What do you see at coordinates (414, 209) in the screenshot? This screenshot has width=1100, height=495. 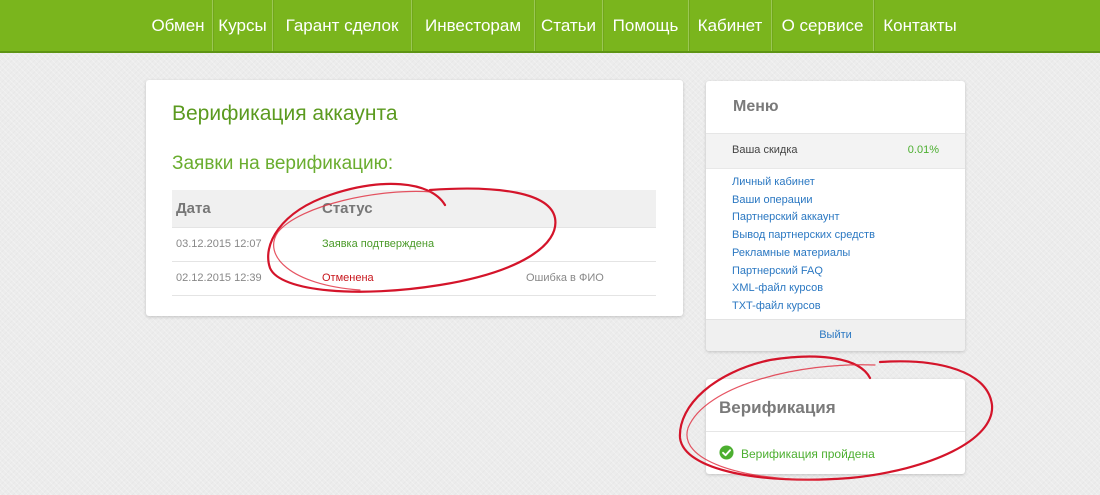 I see `table-header: Дата Статус` at bounding box center [414, 209].